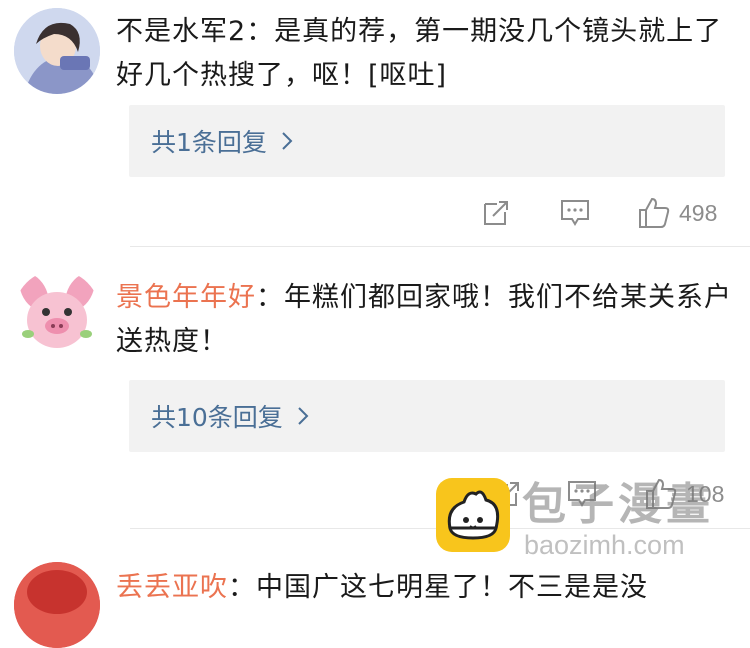  Describe the element at coordinates (705, 493) in the screenshot. I see `like-count: 108` at that location.